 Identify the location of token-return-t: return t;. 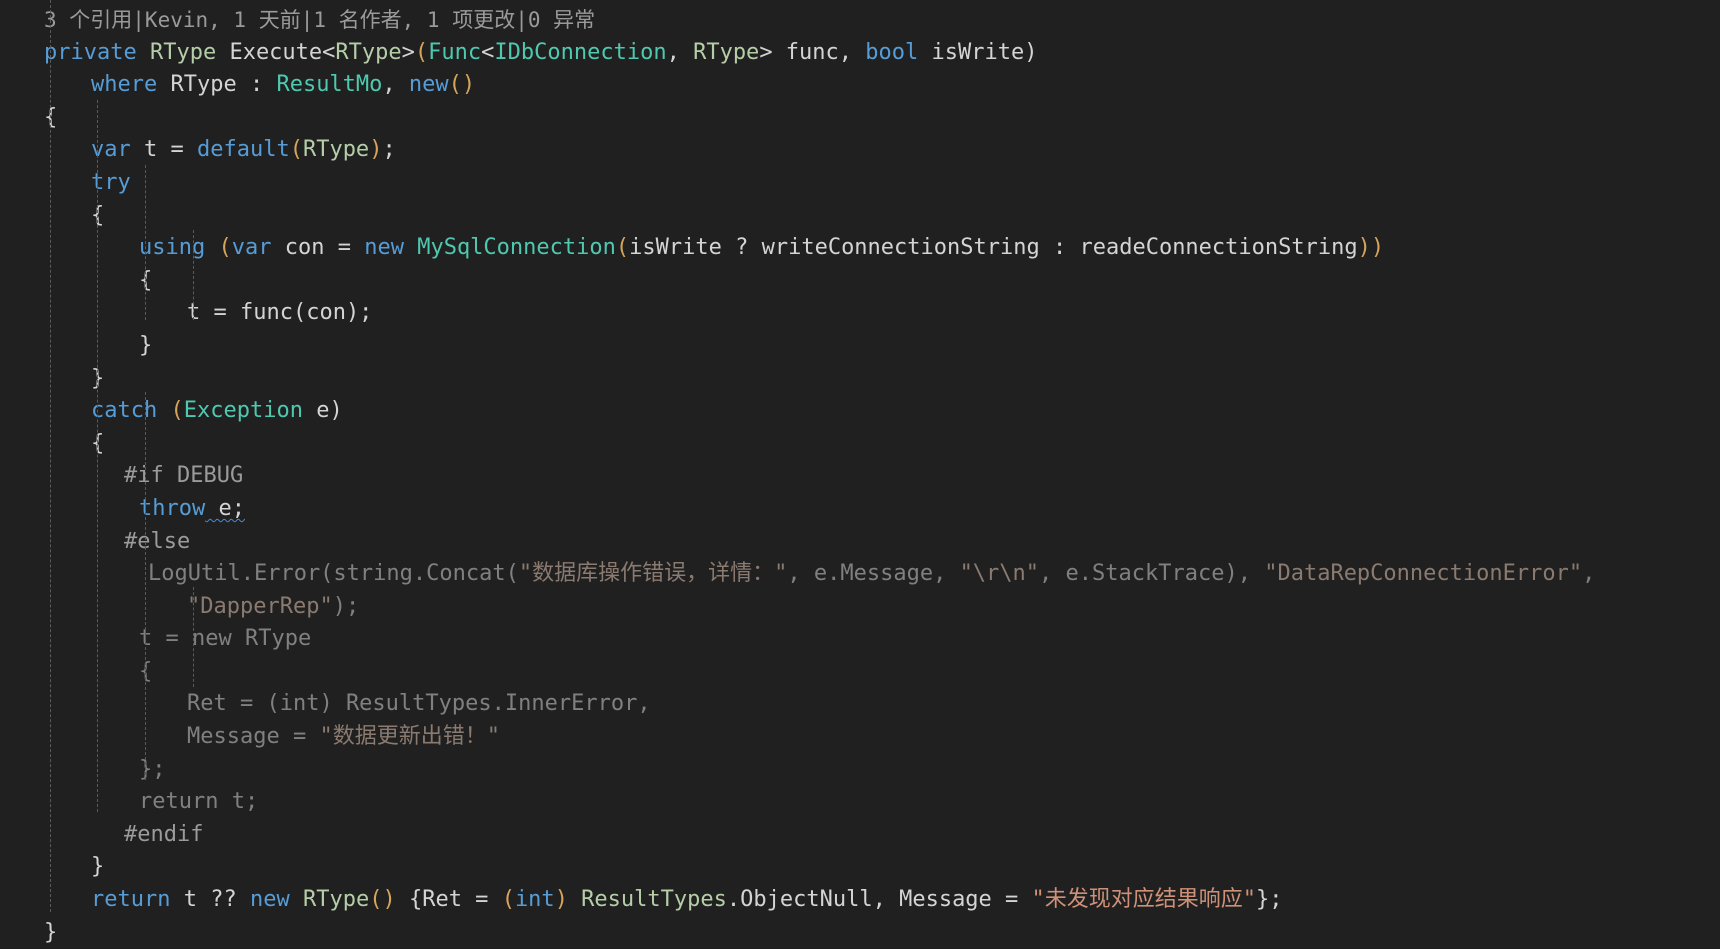
(199, 802).